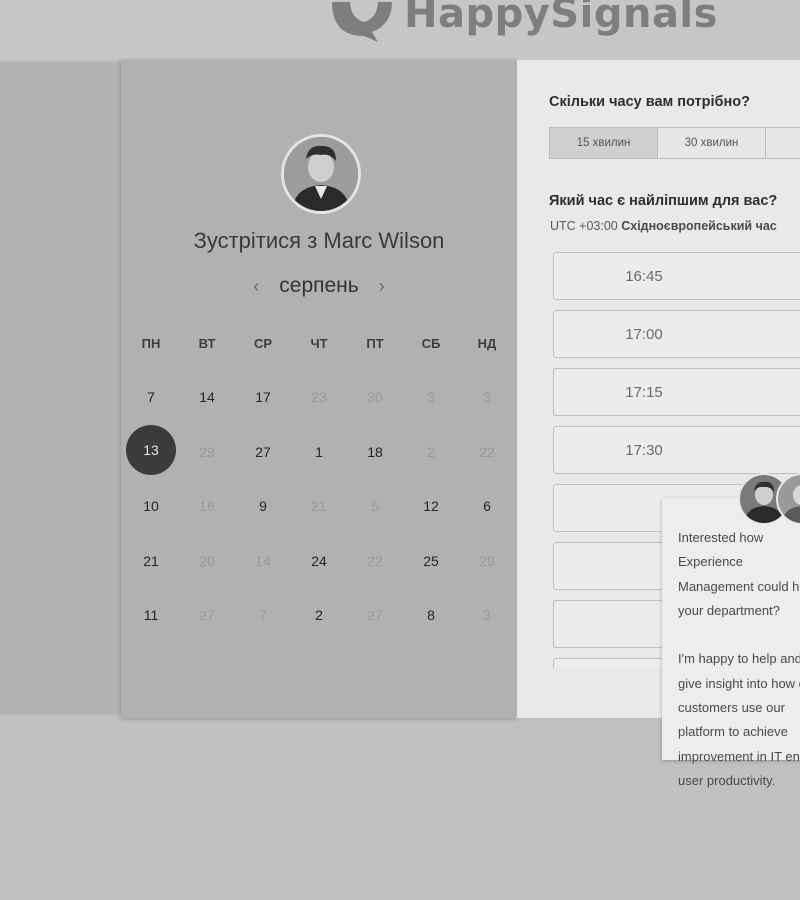 The image size is (800, 900). I want to click on brand-name: HappySignals, so click(561, 18).